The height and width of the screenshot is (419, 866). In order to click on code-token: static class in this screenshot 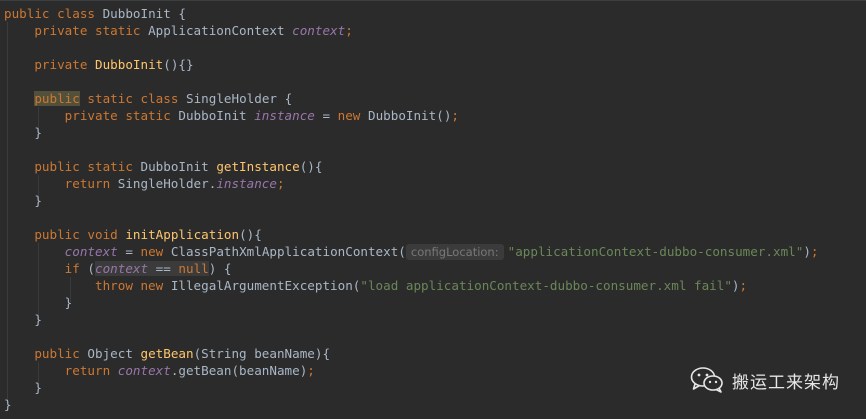, I will do `click(132, 98)`.